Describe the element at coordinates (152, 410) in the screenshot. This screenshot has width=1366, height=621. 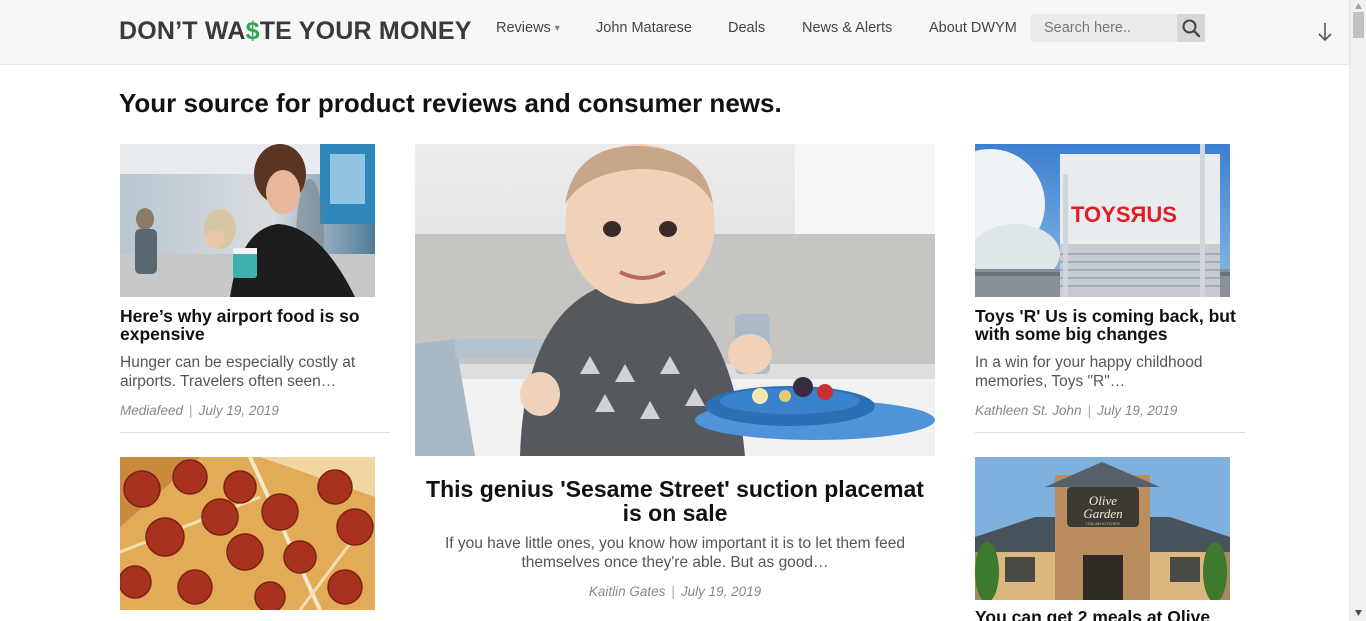
I see `card-author: Mediafeed` at that location.